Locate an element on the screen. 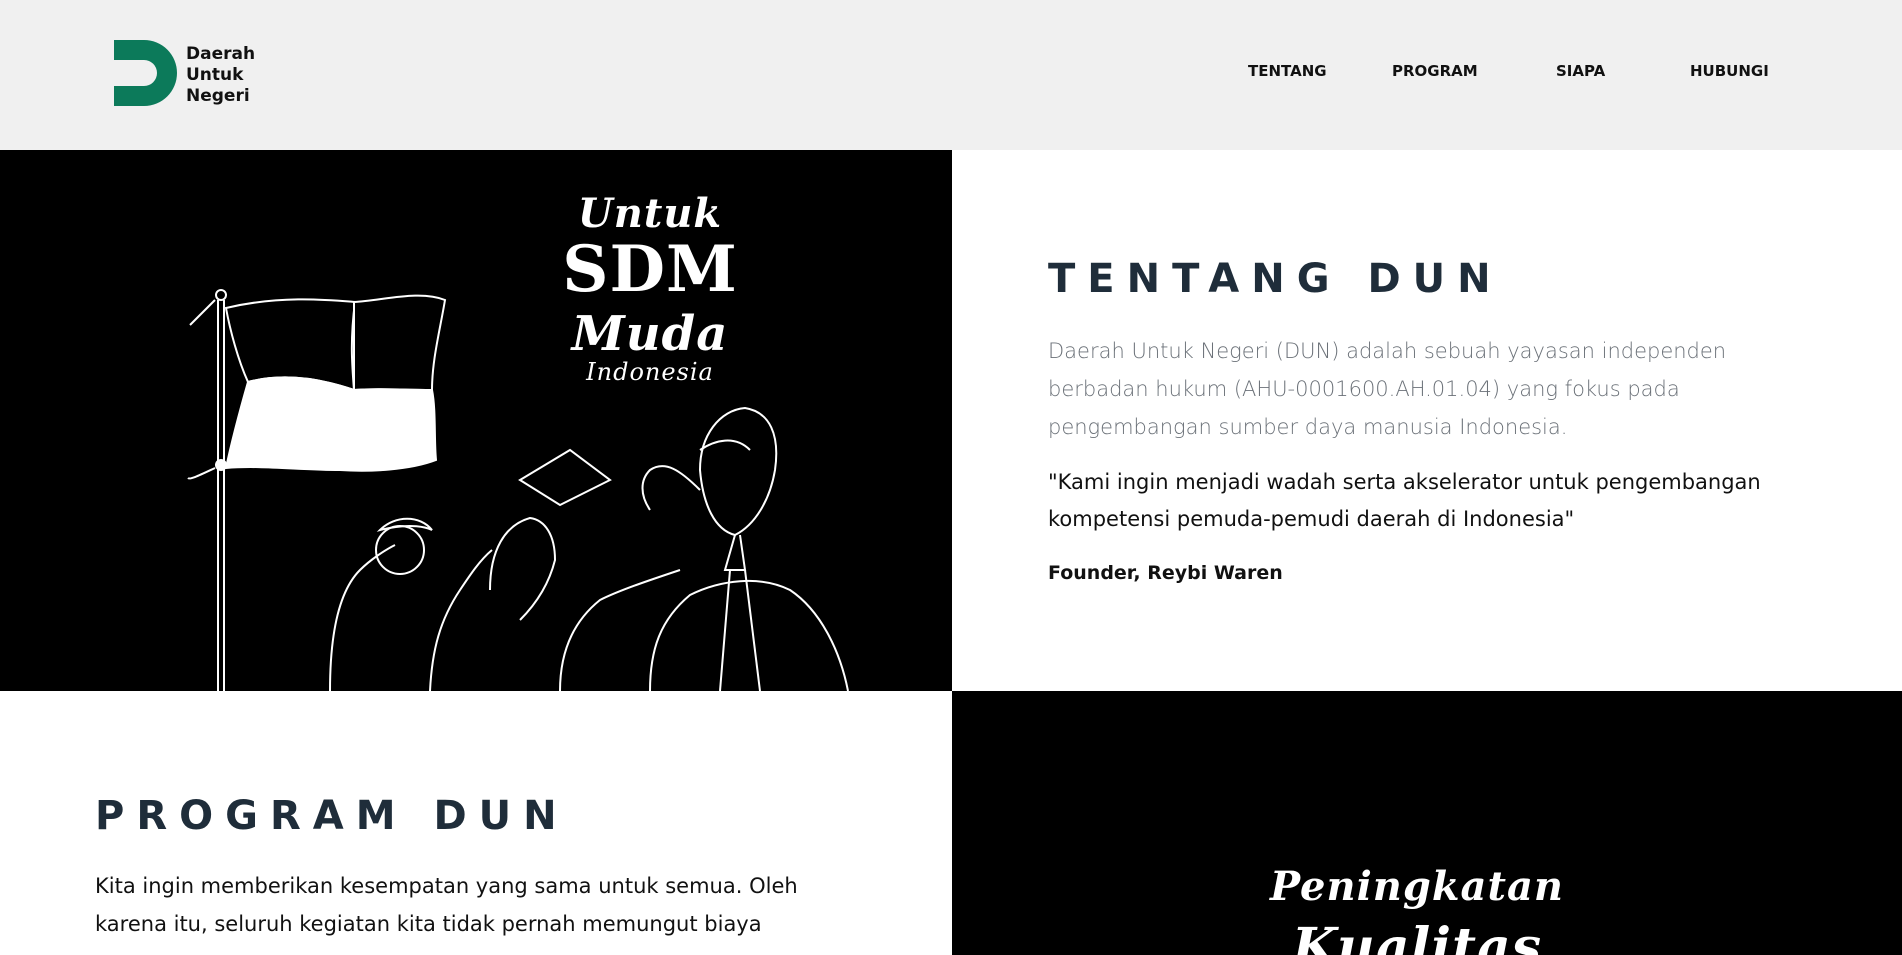 This screenshot has width=1902, height=955. nav-link-program: PROGRAM is located at coordinates (1435, 71).